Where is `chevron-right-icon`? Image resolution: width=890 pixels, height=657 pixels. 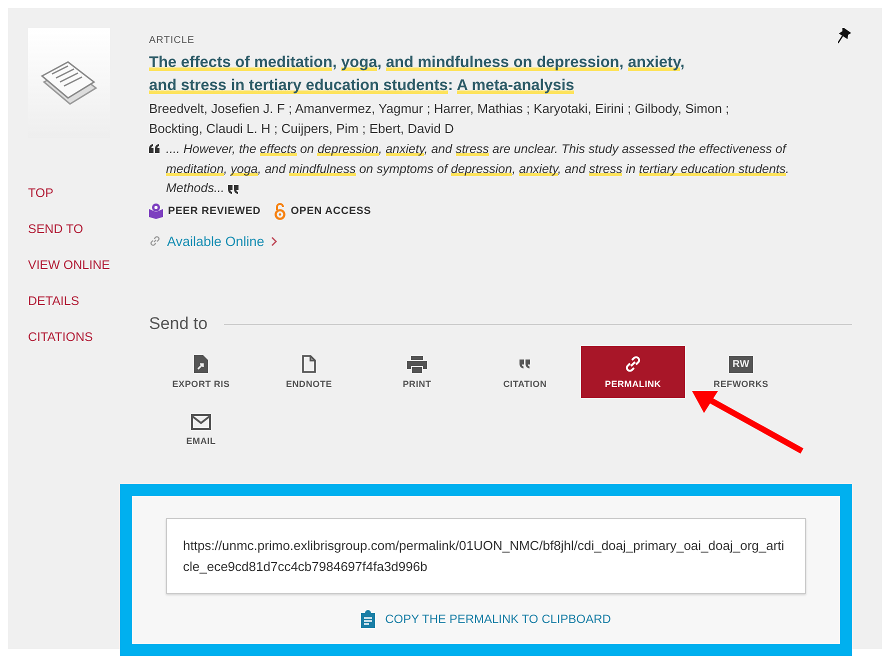 chevron-right-icon is located at coordinates (274, 241).